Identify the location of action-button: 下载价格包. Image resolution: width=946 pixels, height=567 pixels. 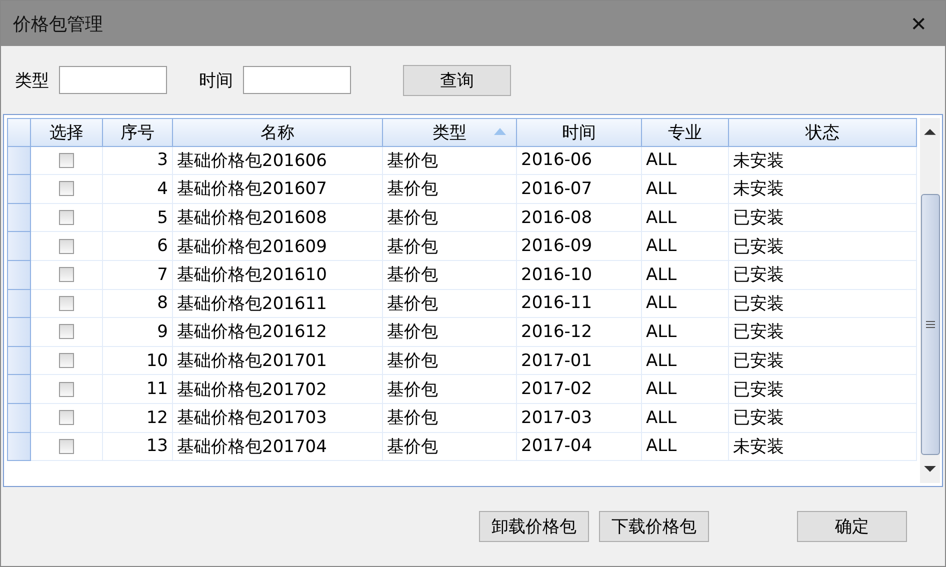
(654, 526).